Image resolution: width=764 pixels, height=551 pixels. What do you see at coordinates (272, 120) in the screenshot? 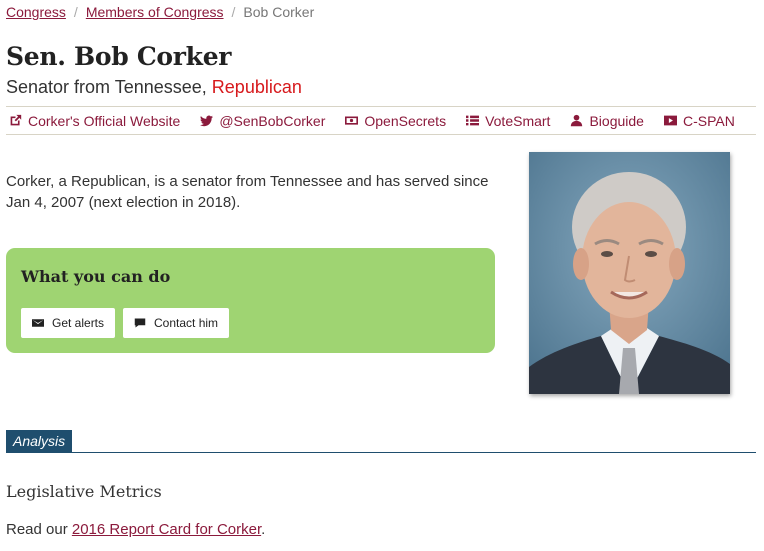
I see `twitter-label: @SenBobCorker` at bounding box center [272, 120].